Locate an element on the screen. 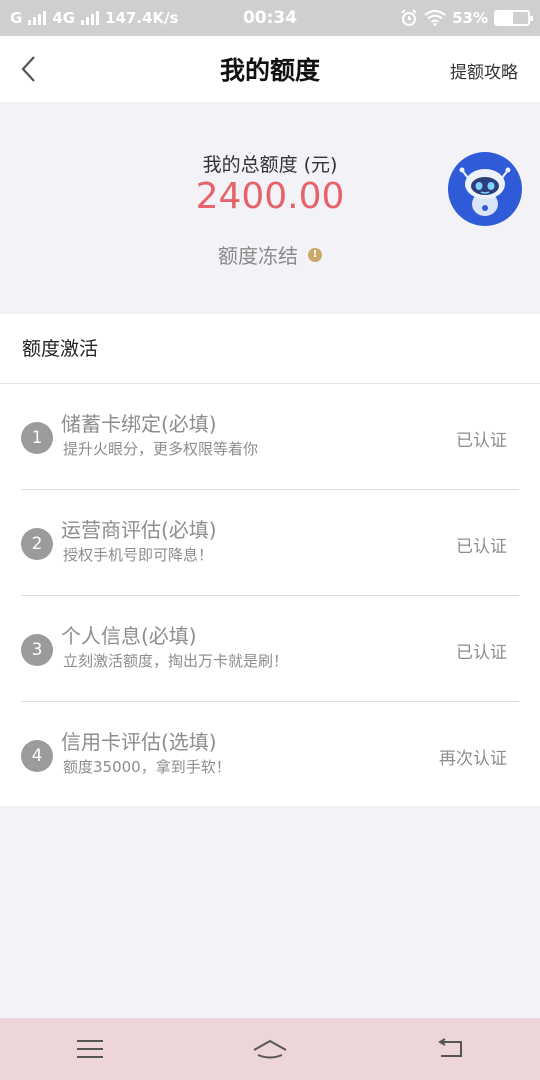 This screenshot has height=1080, width=540. step-number-badge: 2 is located at coordinates (37, 544).